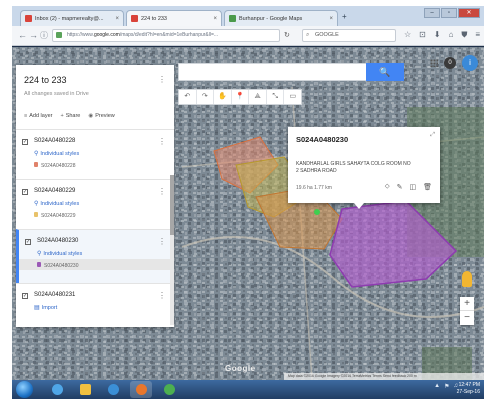  I want to click on tray-expand-icon: ▲, so click(437, 386).